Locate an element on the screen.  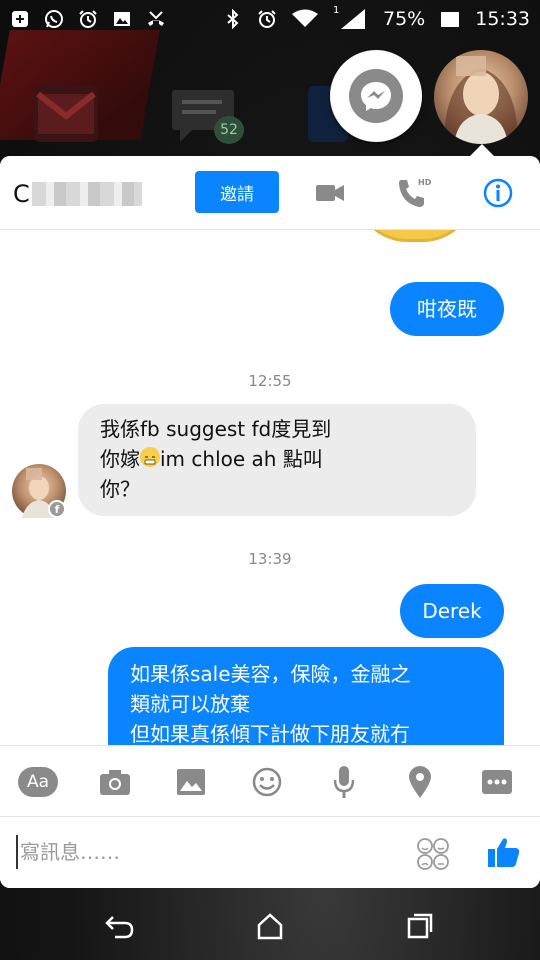
conversation-header: C 邀請 HD is located at coordinates (270, 193).